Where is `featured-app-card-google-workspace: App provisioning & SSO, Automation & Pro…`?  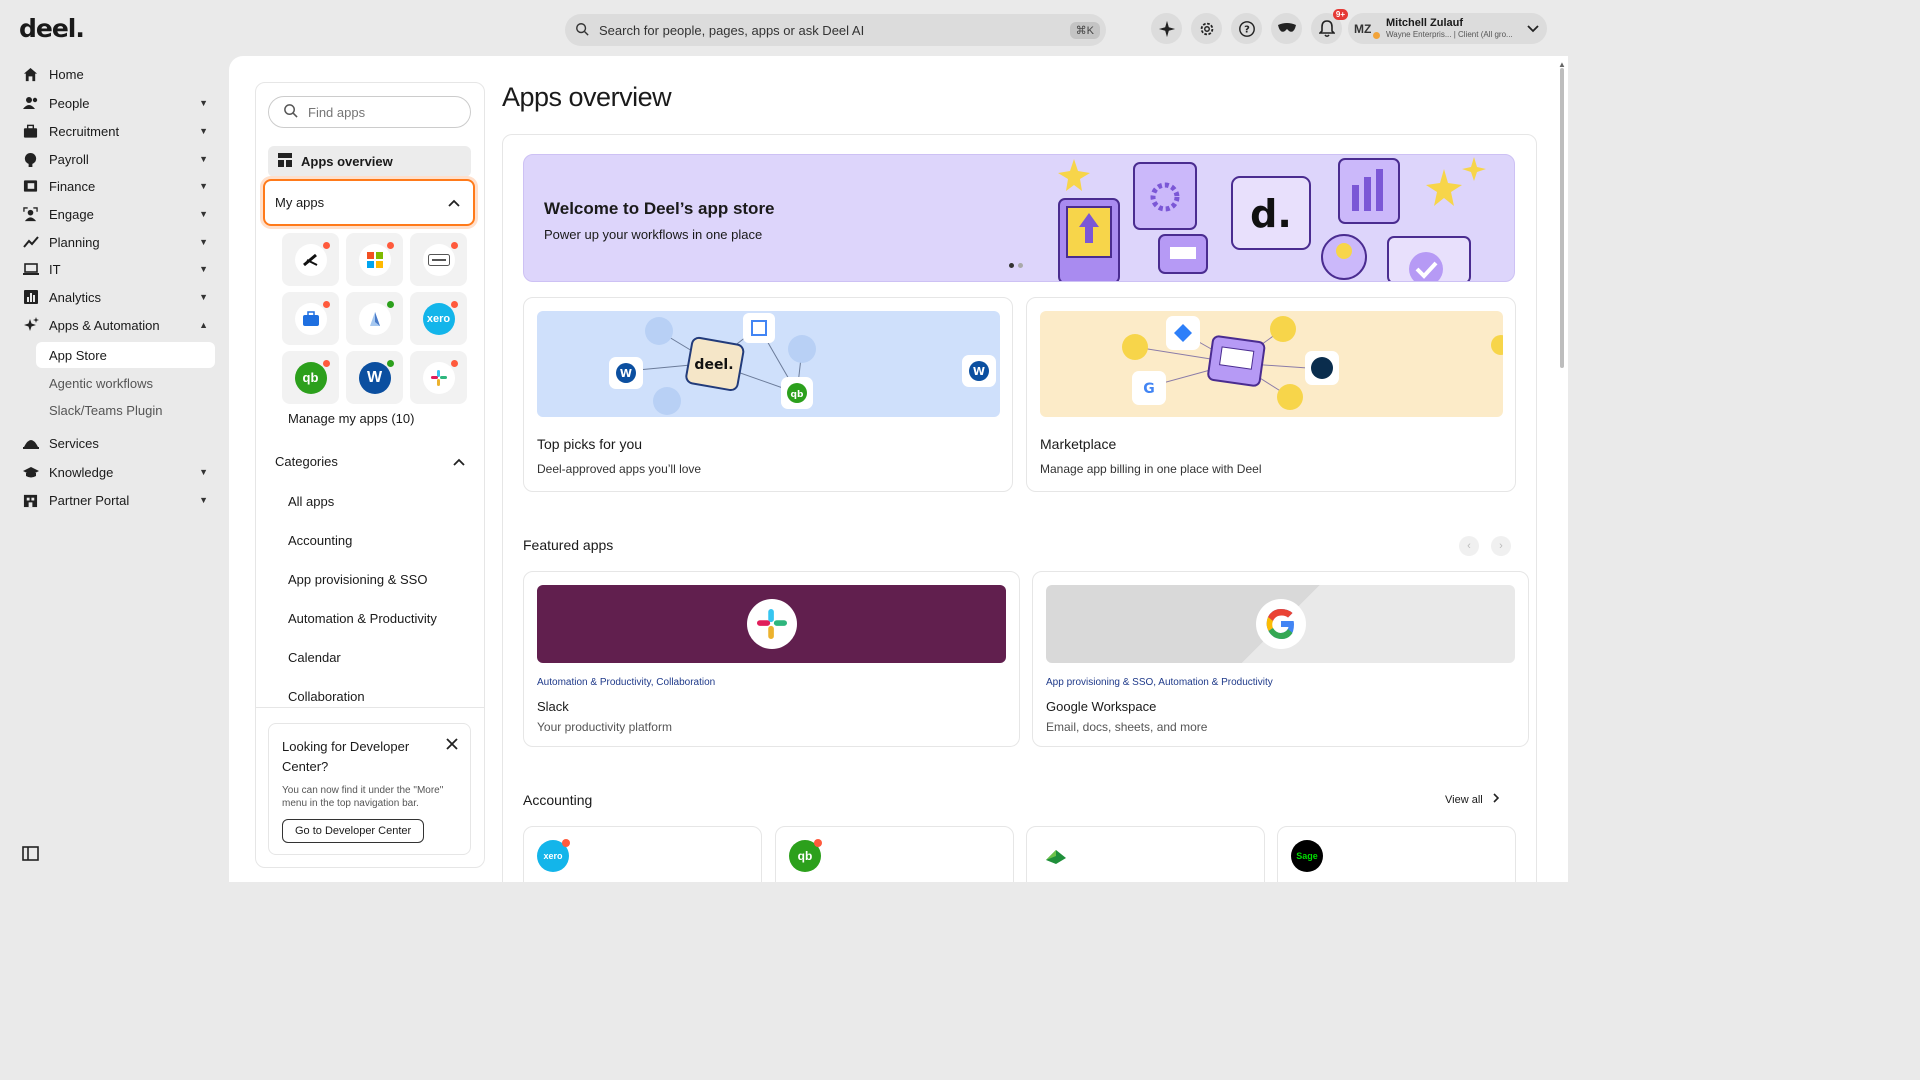 featured-app-card-google-workspace: App provisioning & SSO, Automation & Pro… is located at coordinates (1280, 659).